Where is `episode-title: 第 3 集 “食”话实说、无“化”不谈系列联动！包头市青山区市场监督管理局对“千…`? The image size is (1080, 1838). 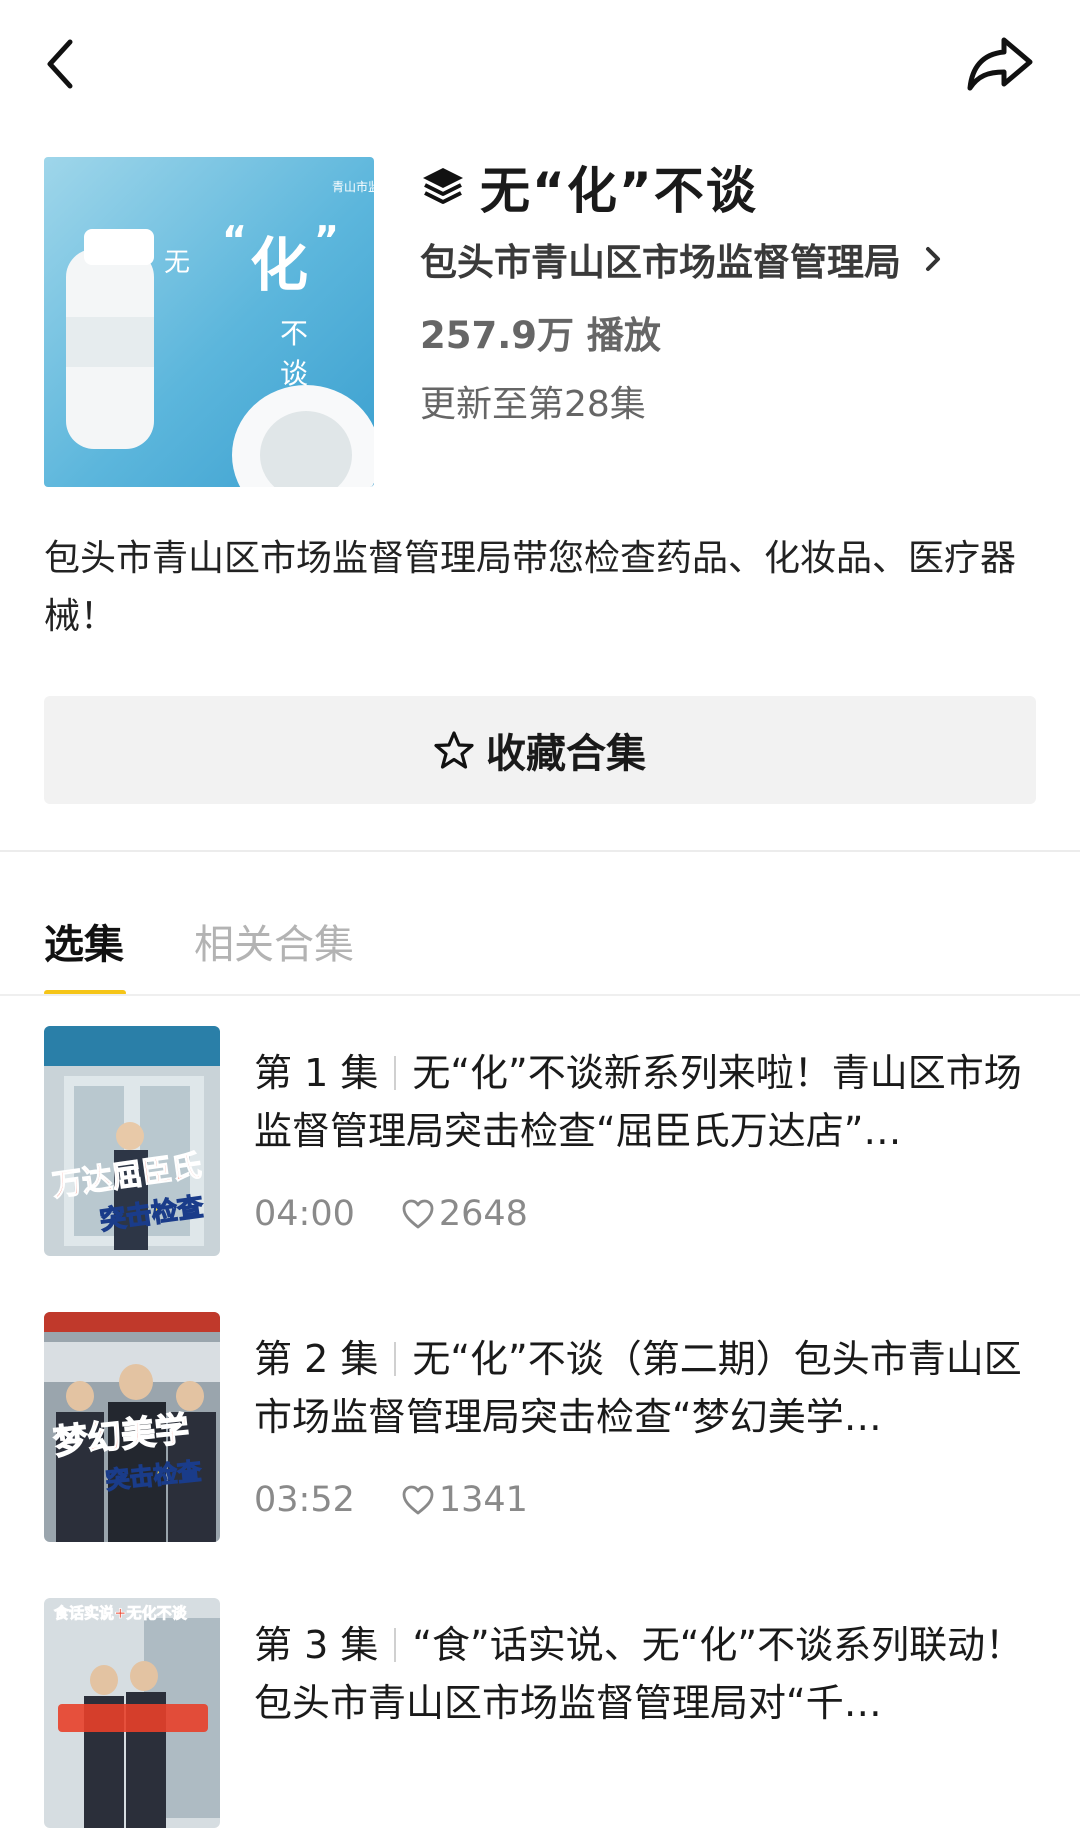 episode-title: 第 3 集 “食”话实说、无“化”不谈系列联动！包头市青山区市场监督管理局对“千… is located at coordinates (649, 1674).